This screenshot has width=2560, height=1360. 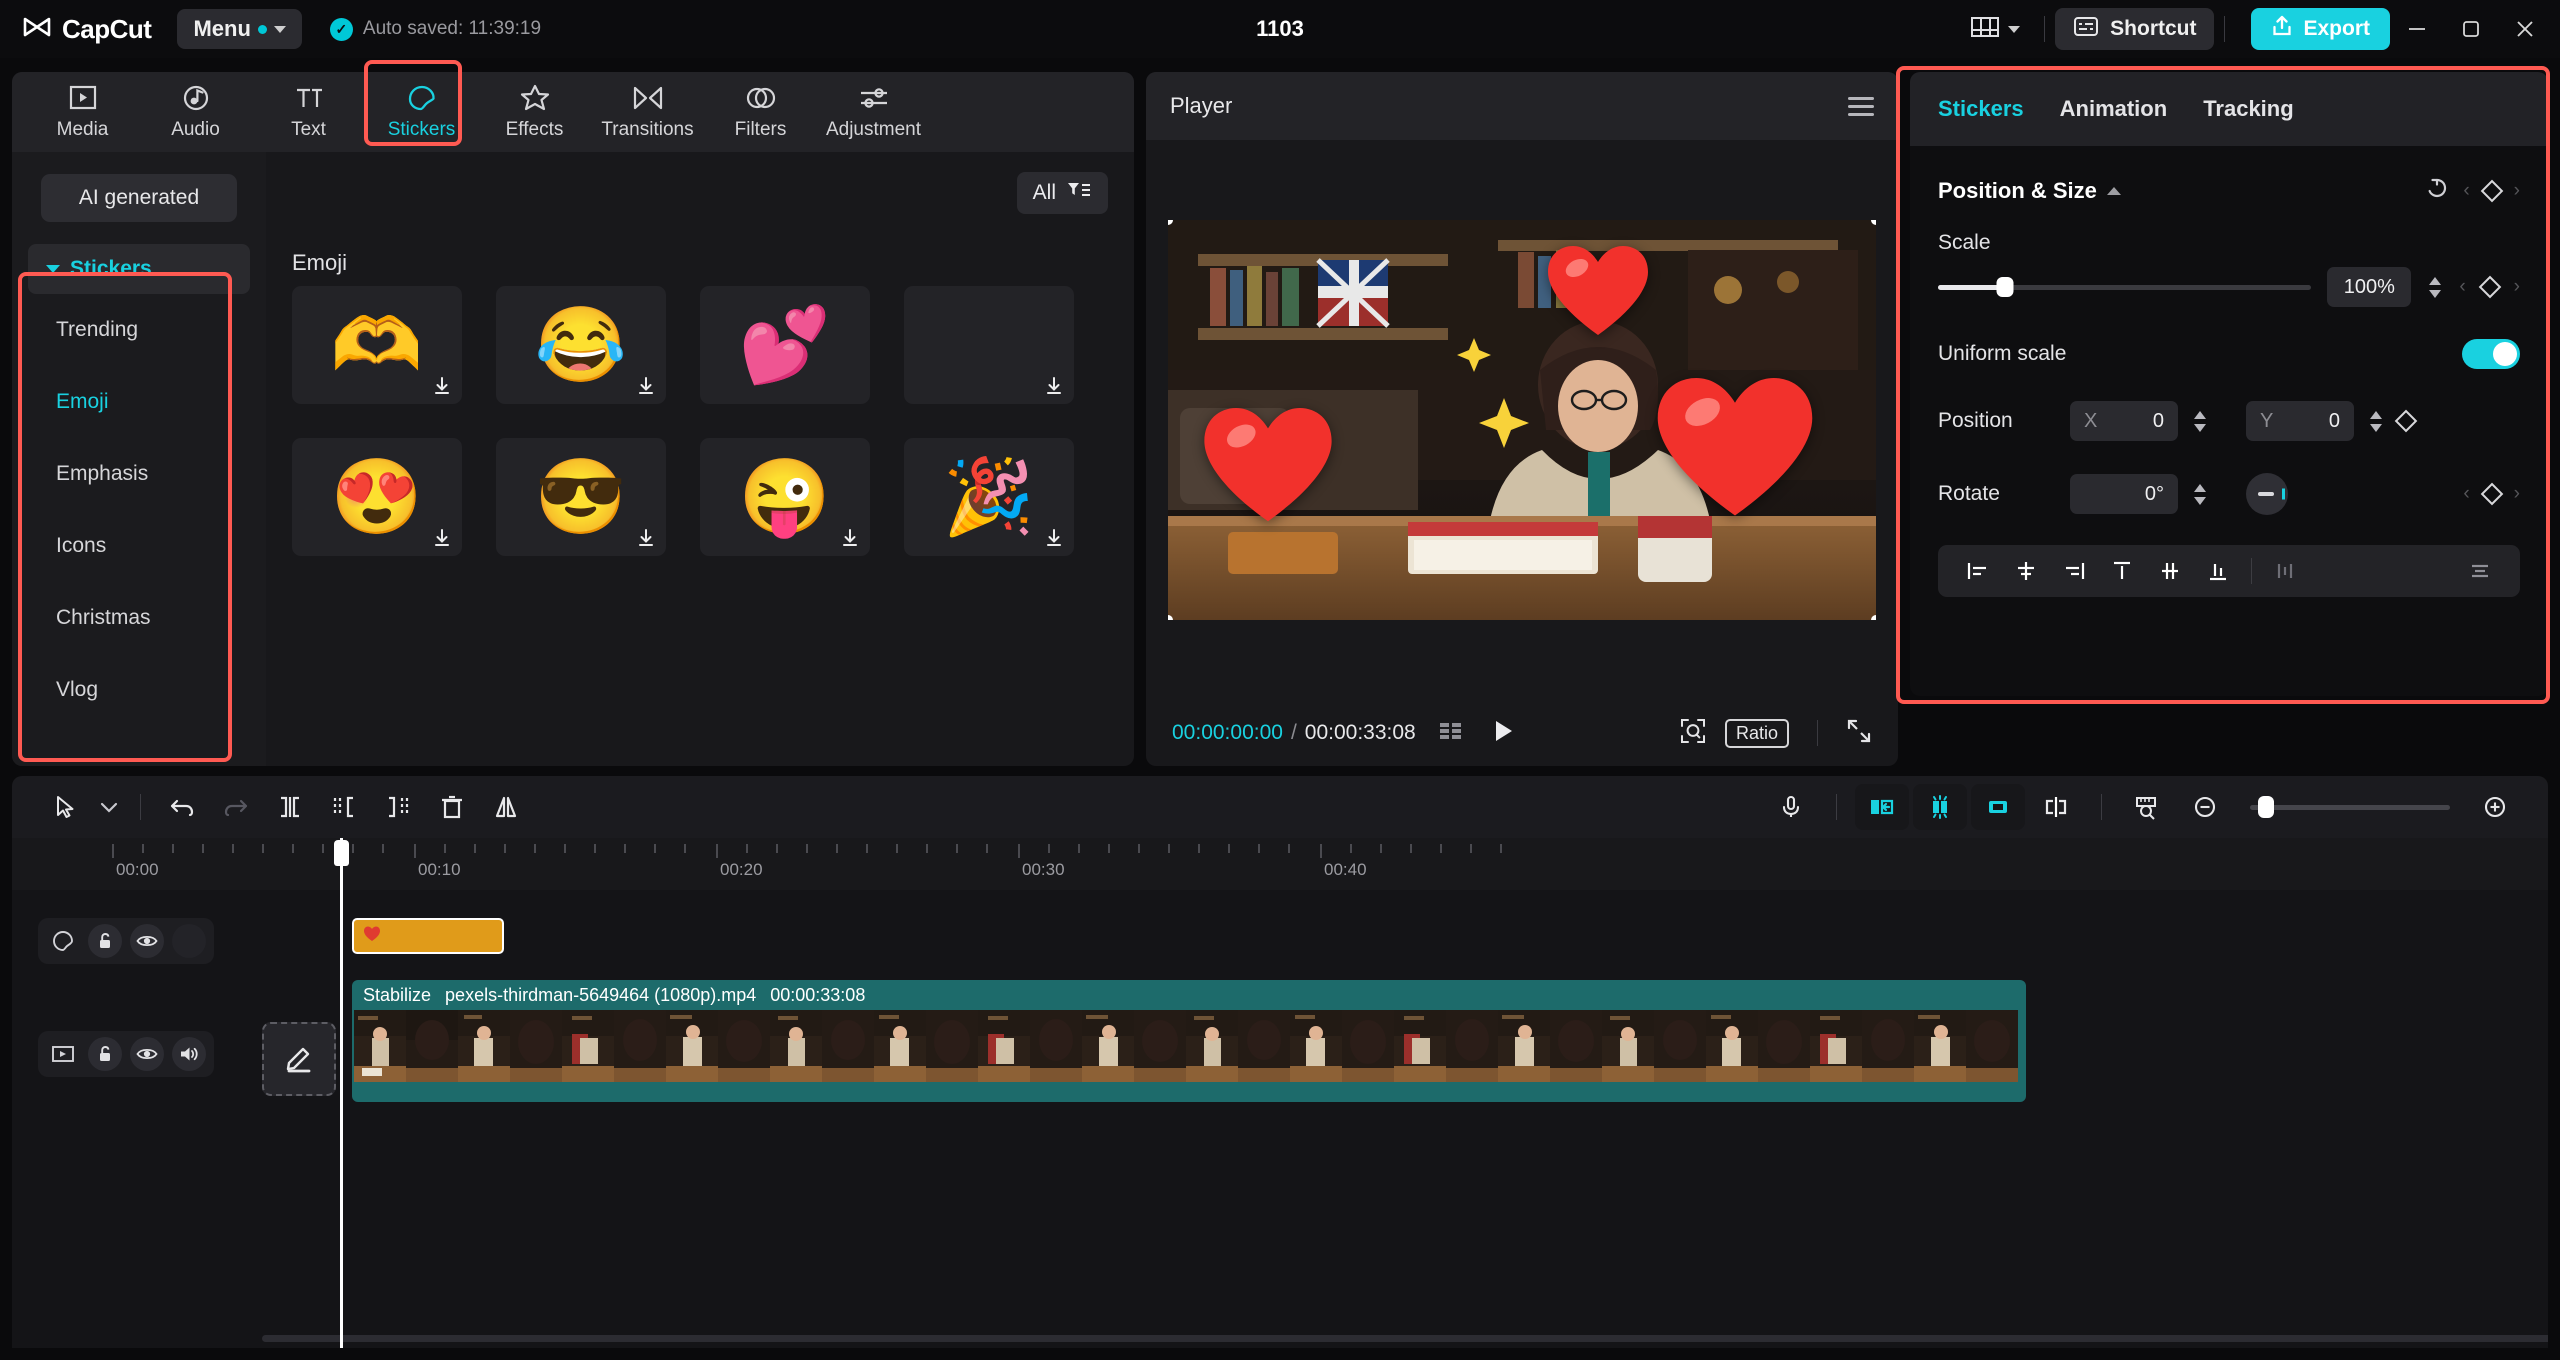 I want to click on stabilize-badge: Stabilize, so click(x=397, y=995).